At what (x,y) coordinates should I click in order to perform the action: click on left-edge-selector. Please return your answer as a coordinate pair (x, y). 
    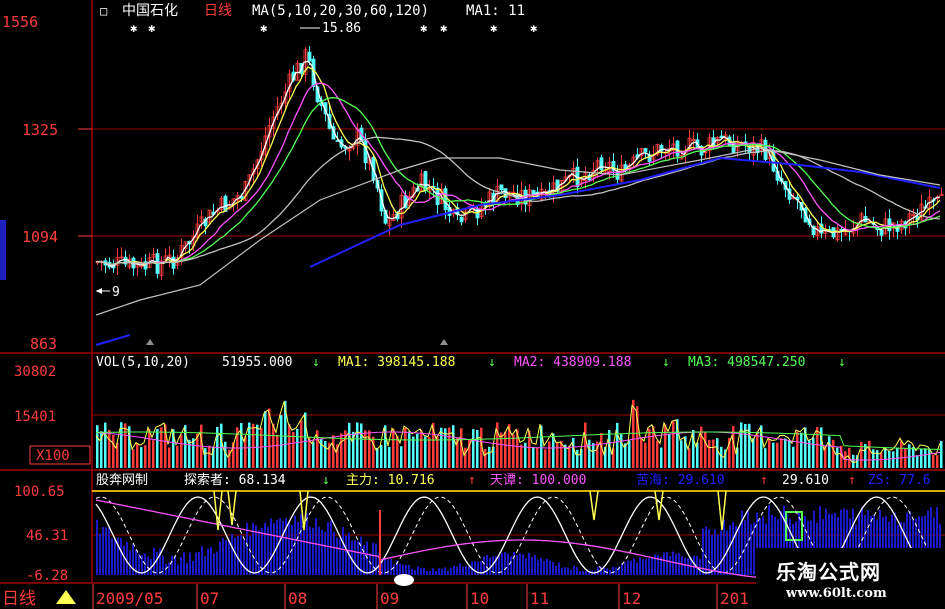
    Looking at the image, I should click on (3, 250).